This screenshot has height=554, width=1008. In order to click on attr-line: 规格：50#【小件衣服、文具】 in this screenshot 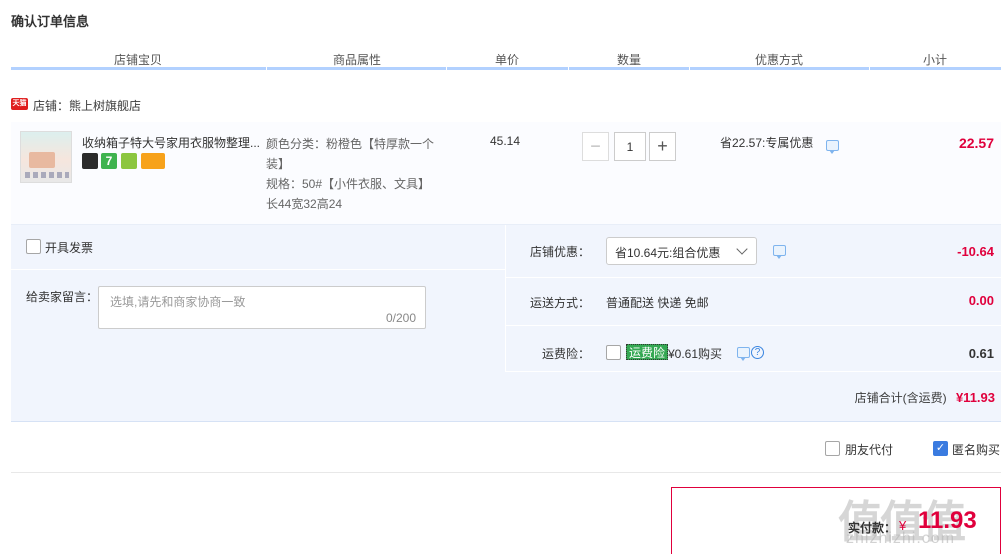, I will do `click(348, 184)`.